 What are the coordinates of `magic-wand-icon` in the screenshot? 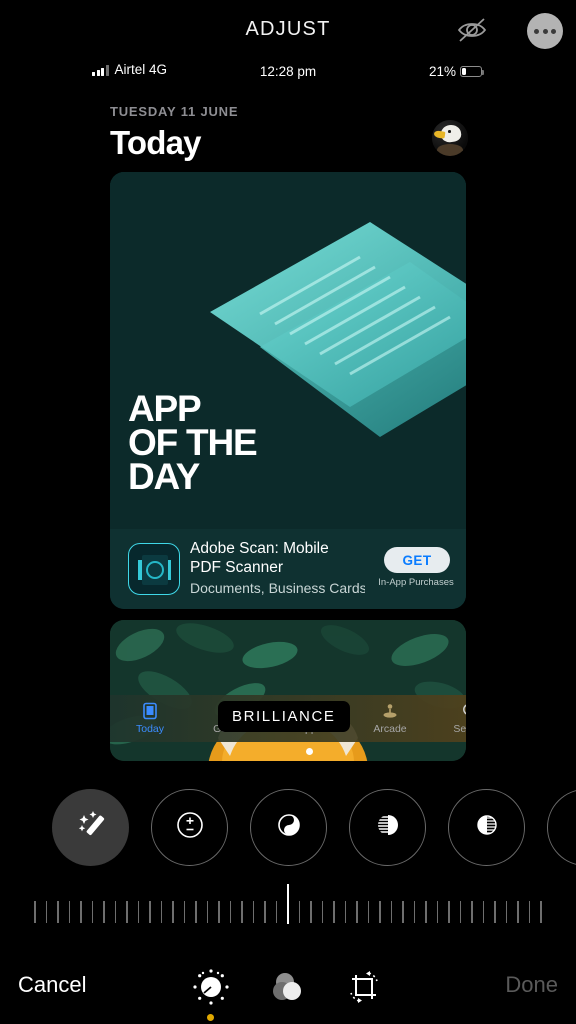 It's located at (91, 827).